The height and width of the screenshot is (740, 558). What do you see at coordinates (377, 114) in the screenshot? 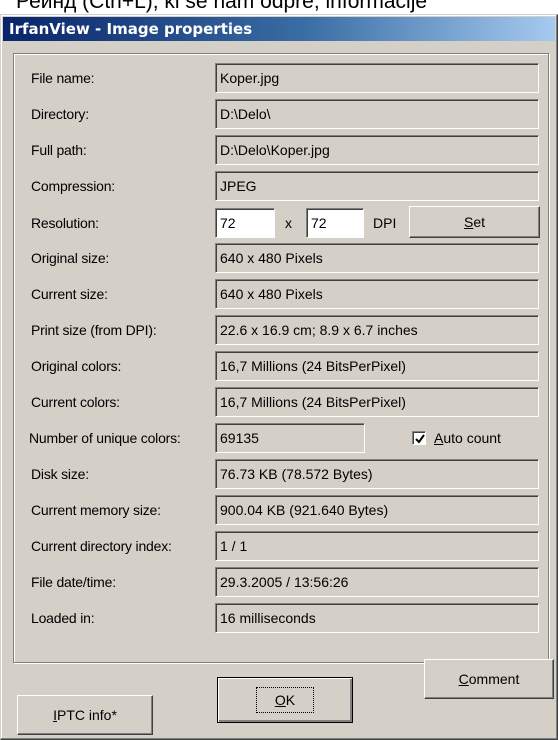
I see `directory-value: D:\Delo\` at bounding box center [377, 114].